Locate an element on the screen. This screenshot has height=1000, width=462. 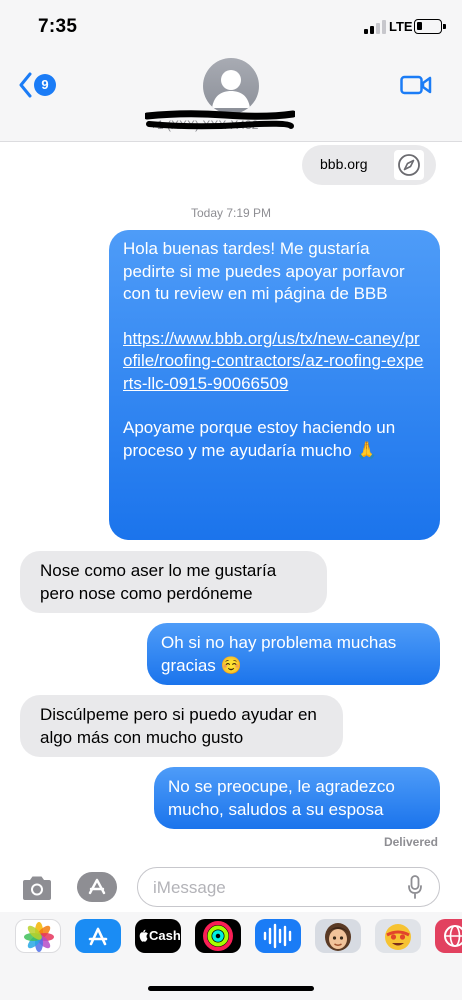
outgoing-message: Oh si no hay problema muchas gracias ☺️ is located at coordinates (293, 654).